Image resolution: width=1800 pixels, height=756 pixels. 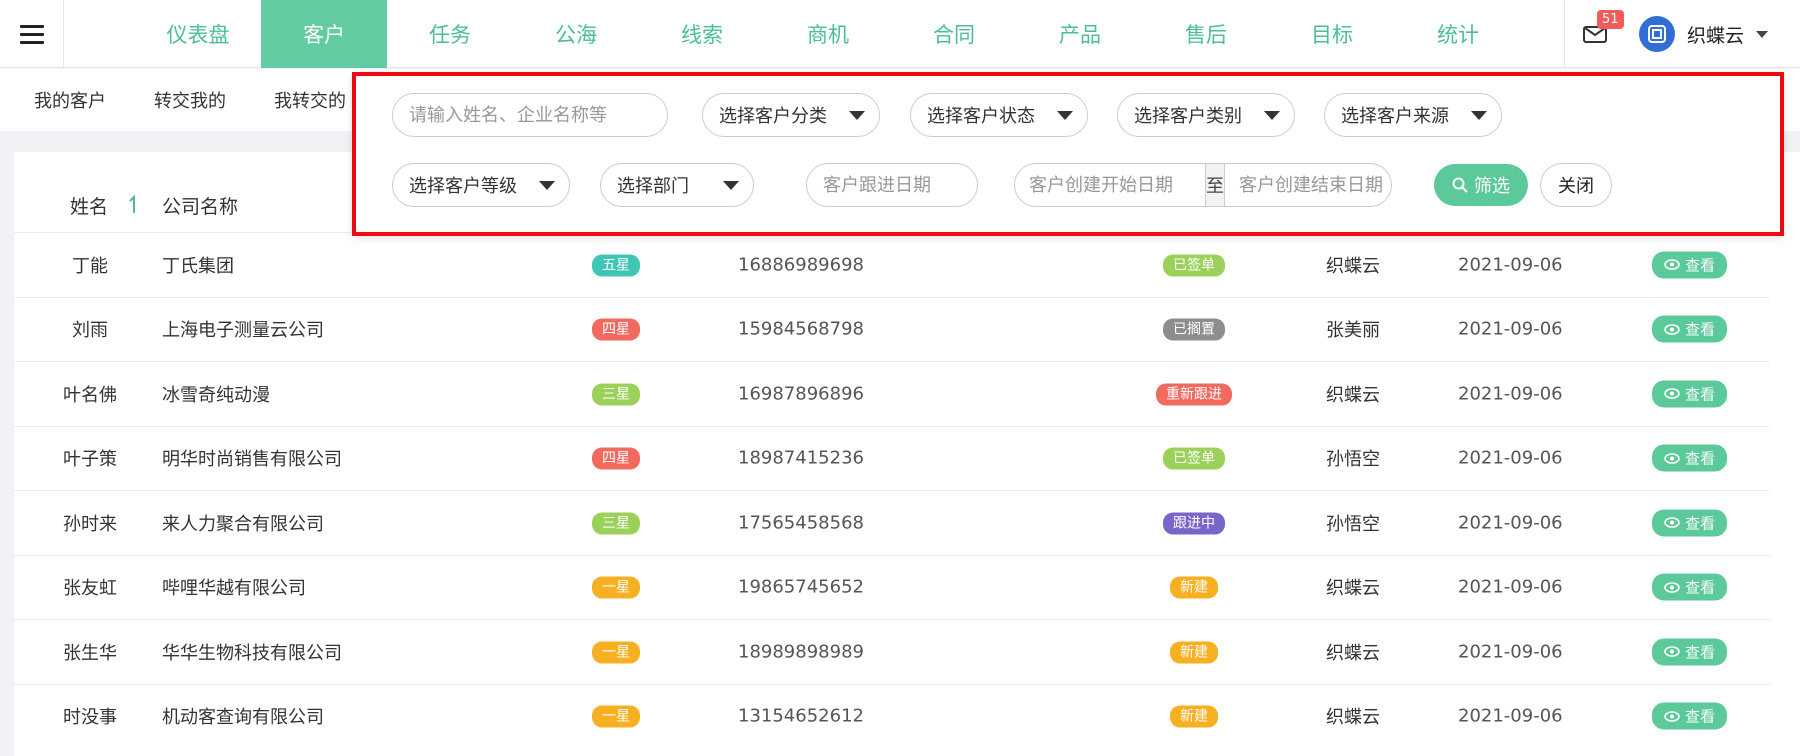 What do you see at coordinates (801, 523) in the screenshot?
I see `cell-phone: 17565458568` at bounding box center [801, 523].